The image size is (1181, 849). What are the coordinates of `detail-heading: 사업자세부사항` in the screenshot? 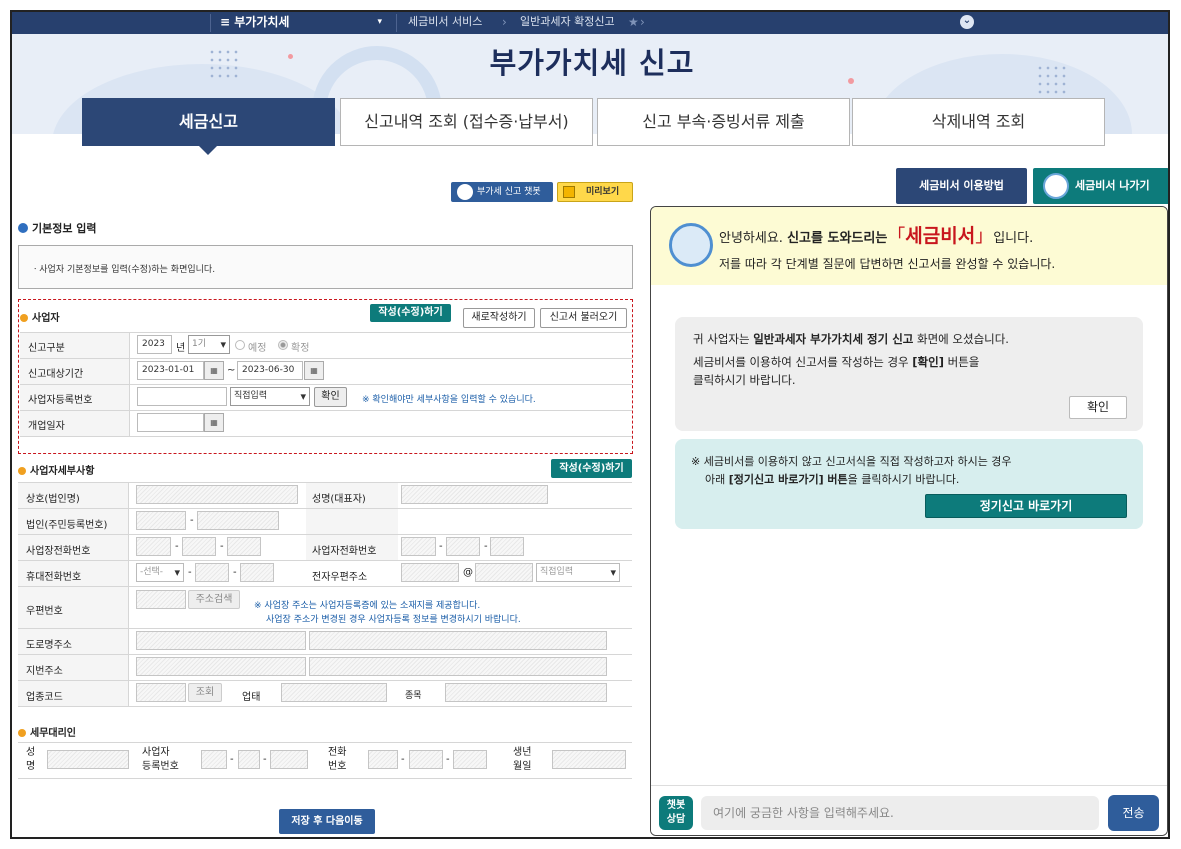 It's located at (56, 469).